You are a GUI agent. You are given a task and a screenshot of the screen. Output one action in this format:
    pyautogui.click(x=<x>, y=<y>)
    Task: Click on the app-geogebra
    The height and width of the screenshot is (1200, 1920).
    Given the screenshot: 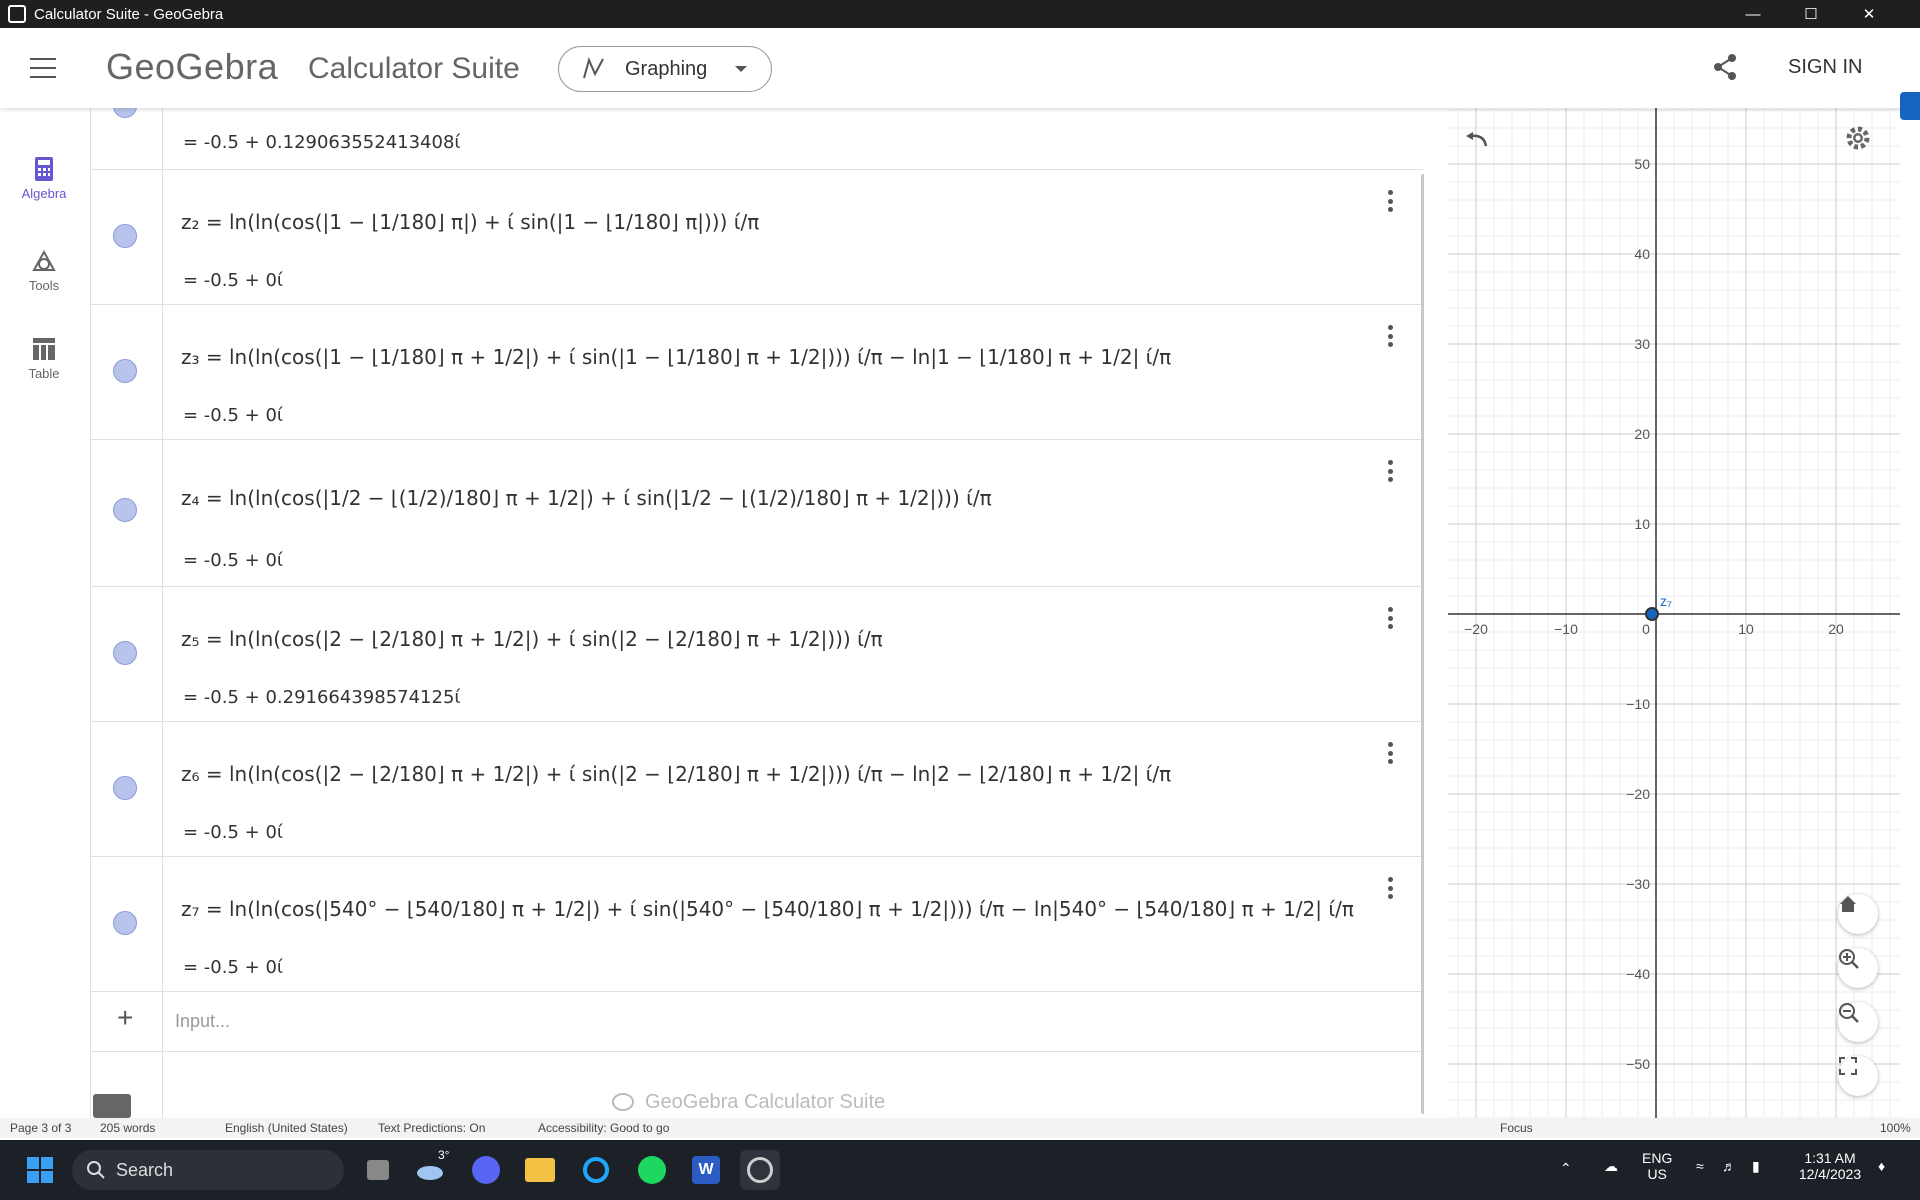 What is the action you would take?
    pyautogui.click(x=760, y=1170)
    